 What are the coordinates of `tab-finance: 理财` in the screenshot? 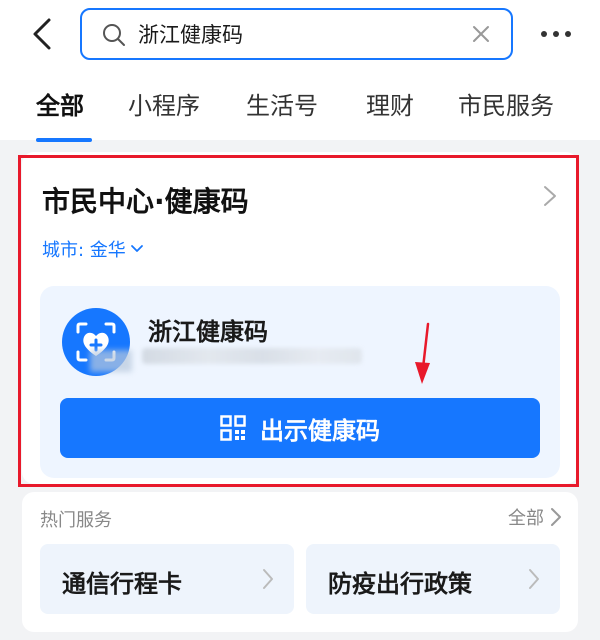 It's located at (390, 108).